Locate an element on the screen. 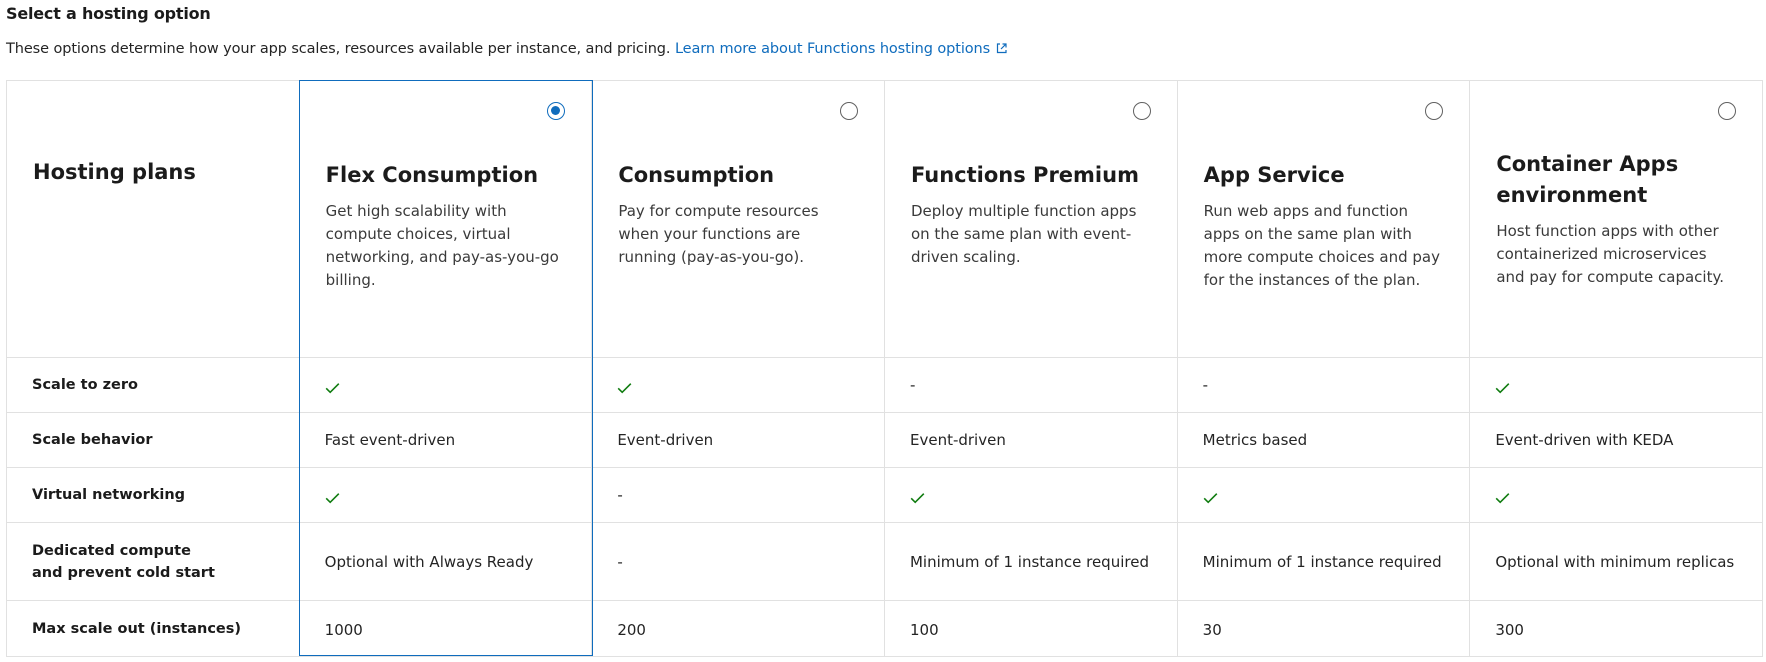 The height and width of the screenshot is (662, 1766). cell-value: Event-driven with KEDA is located at coordinates (1584, 440).